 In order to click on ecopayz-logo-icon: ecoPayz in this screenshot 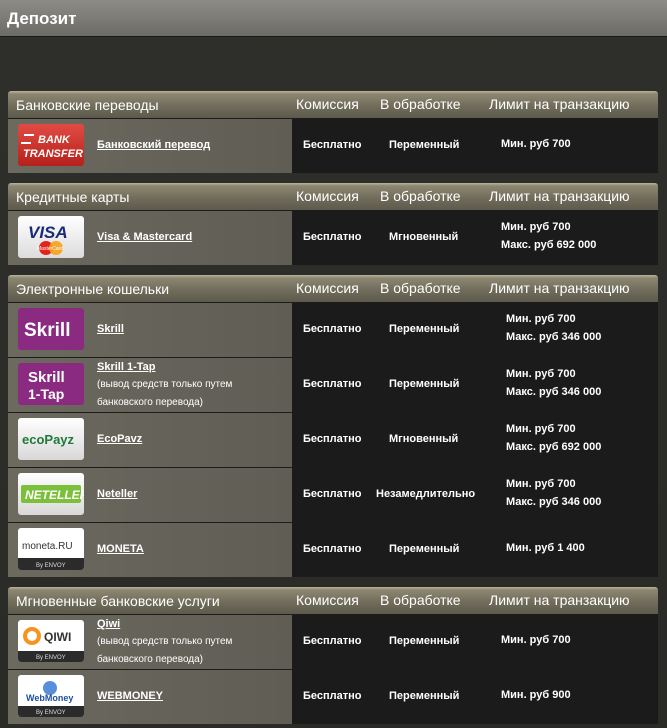, I will do `click(48, 439)`.